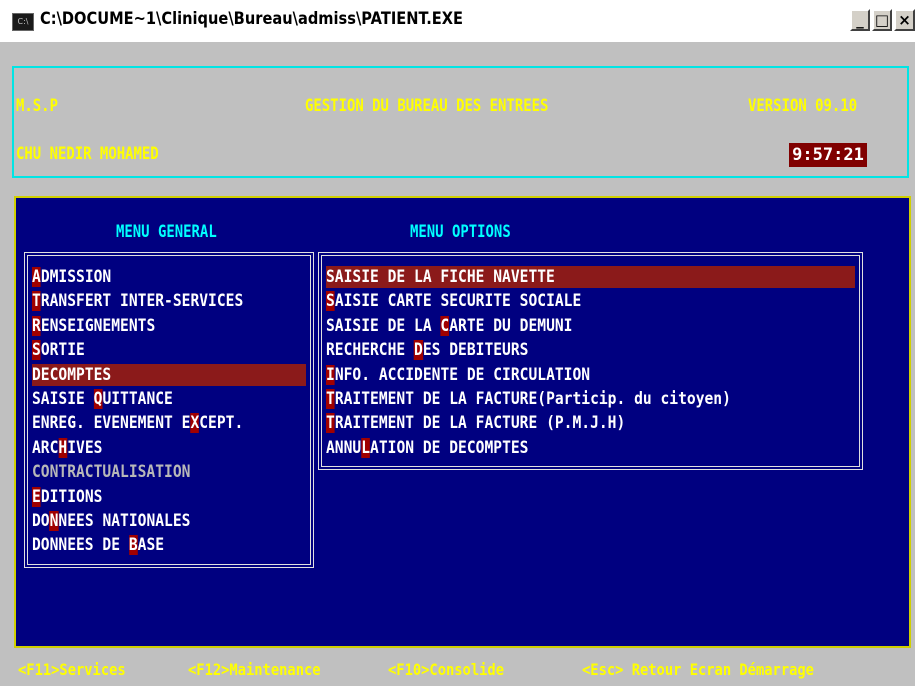  What do you see at coordinates (137, 301) in the screenshot?
I see `menu-general-item: TRANSFERT INTER-SERVICES` at bounding box center [137, 301].